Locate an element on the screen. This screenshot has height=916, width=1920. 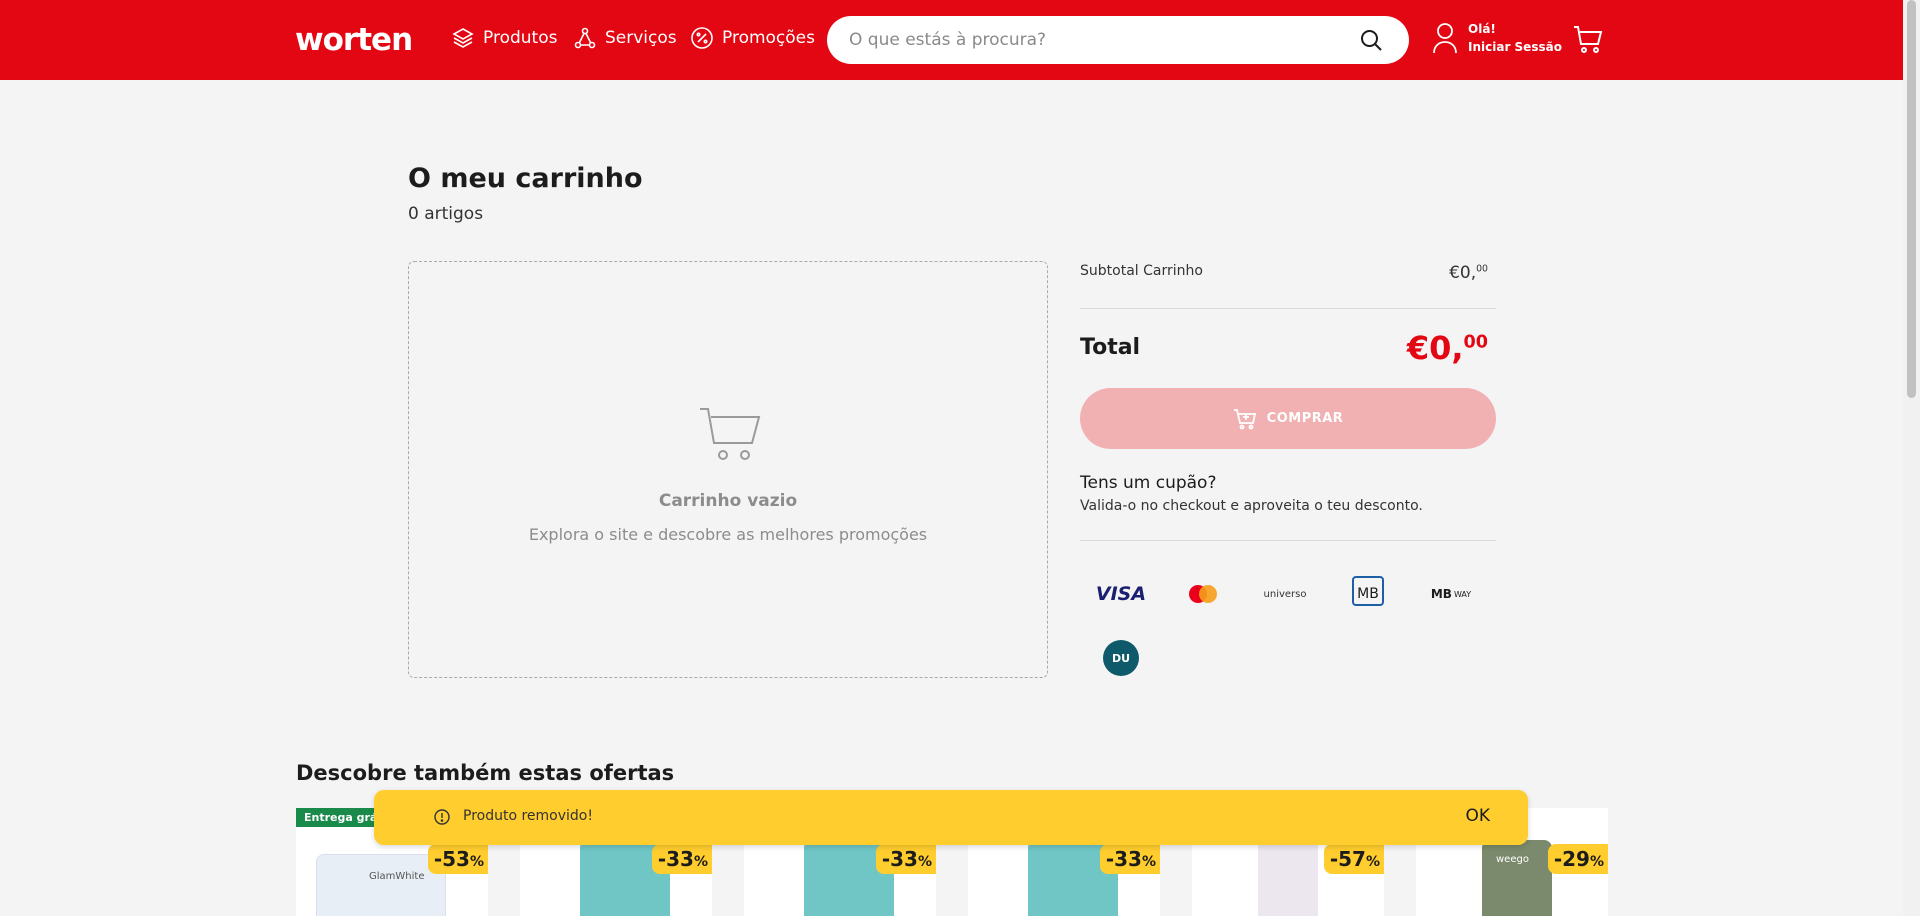
visa-logo: VISA is located at coordinates (1121, 594).